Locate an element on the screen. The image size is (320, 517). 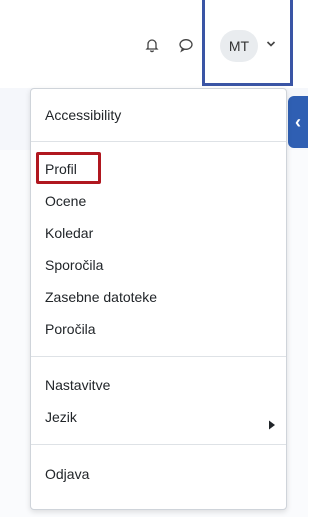
menu-item-sporocila: Sporočila is located at coordinates (74, 265).